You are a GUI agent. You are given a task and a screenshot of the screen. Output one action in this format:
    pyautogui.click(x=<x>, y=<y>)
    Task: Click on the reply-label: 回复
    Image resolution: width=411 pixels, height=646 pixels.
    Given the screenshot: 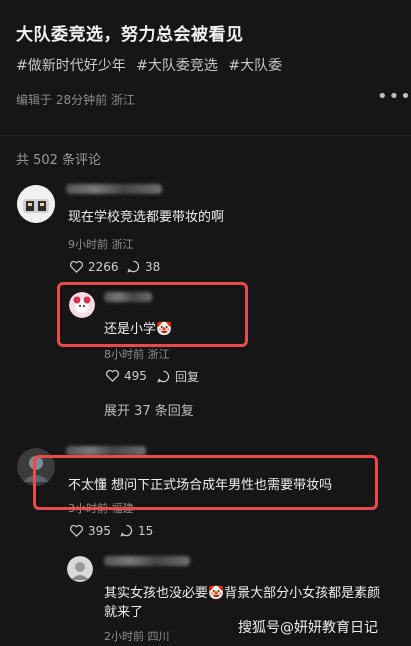 What is the action you would take?
    pyautogui.click(x=187, y=377)
    